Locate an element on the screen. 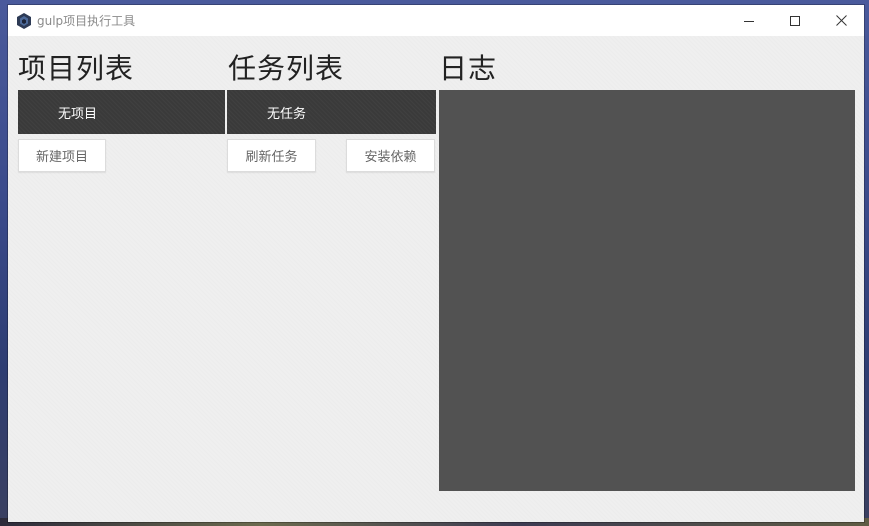 The height and width of the screenshot is (526, 869). new-project-button: 新建项目 is located at coordinates (62, 155).